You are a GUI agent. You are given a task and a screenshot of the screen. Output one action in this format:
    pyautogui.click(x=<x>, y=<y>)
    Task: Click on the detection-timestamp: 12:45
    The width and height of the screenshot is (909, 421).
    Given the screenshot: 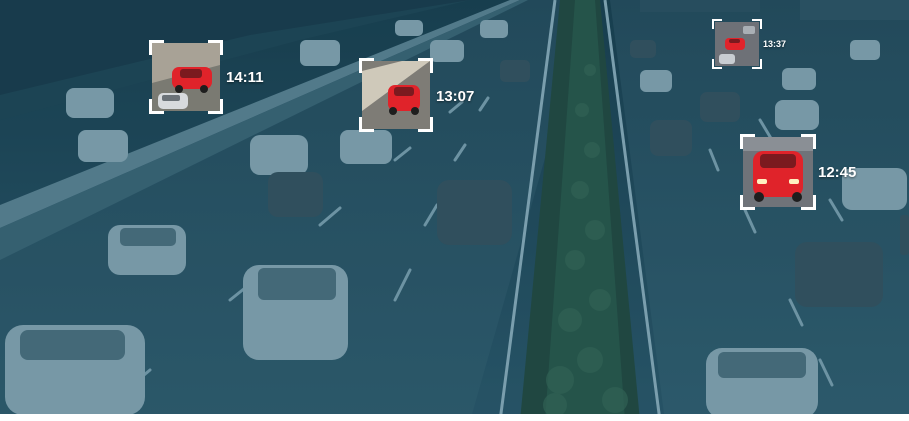 What is the action you would take?
    pyautogui.click(x=837, y=172)
    